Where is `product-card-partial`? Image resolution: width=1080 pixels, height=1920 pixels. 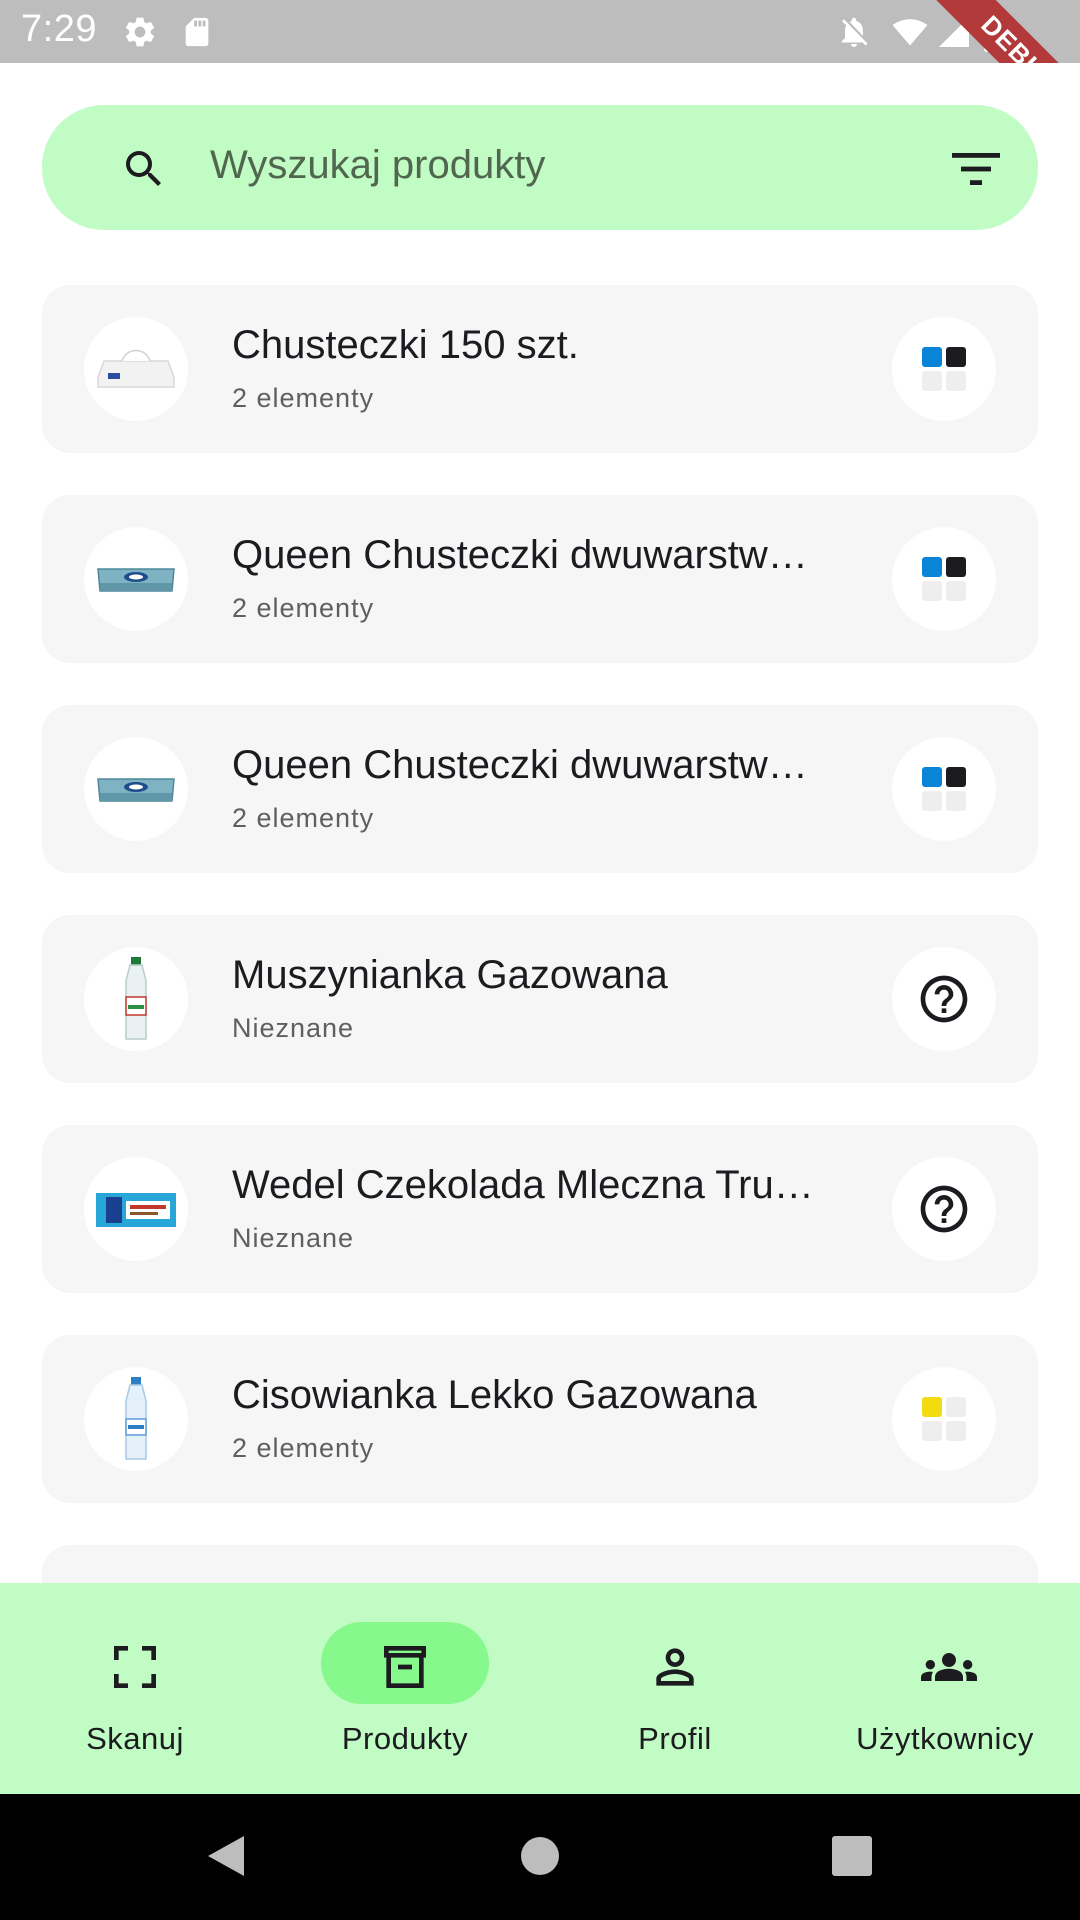 product-card-partial is located at coordinates (540, 1564).